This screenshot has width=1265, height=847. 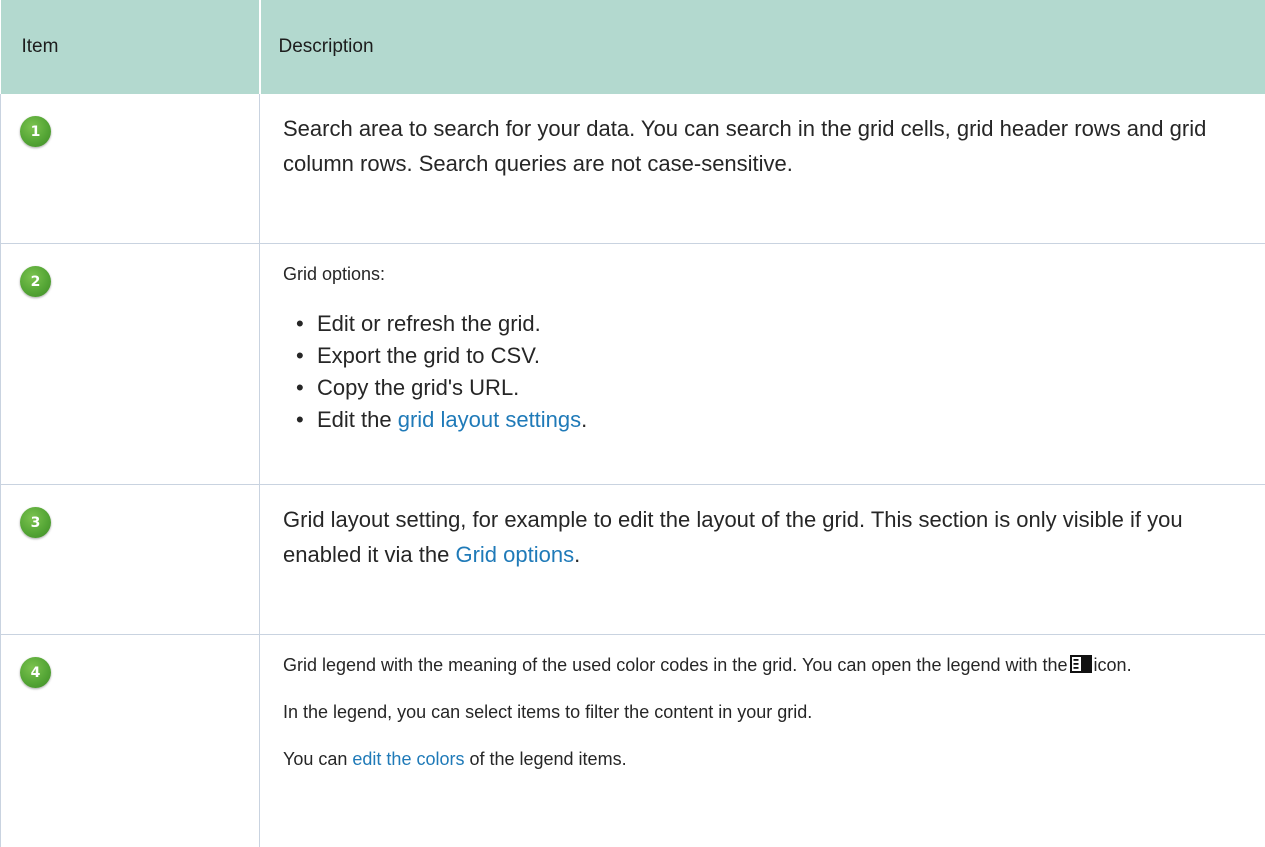 I want to click on paragraph-text: of the legend items., so click(x=545, y=759).